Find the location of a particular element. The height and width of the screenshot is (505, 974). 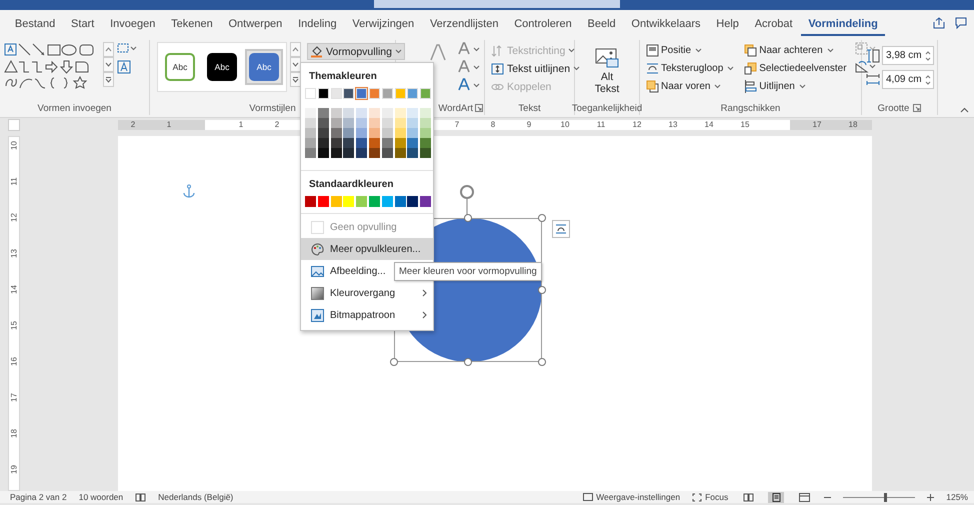

language-button: Nederlands (België) is located at coordinates (196, 497).